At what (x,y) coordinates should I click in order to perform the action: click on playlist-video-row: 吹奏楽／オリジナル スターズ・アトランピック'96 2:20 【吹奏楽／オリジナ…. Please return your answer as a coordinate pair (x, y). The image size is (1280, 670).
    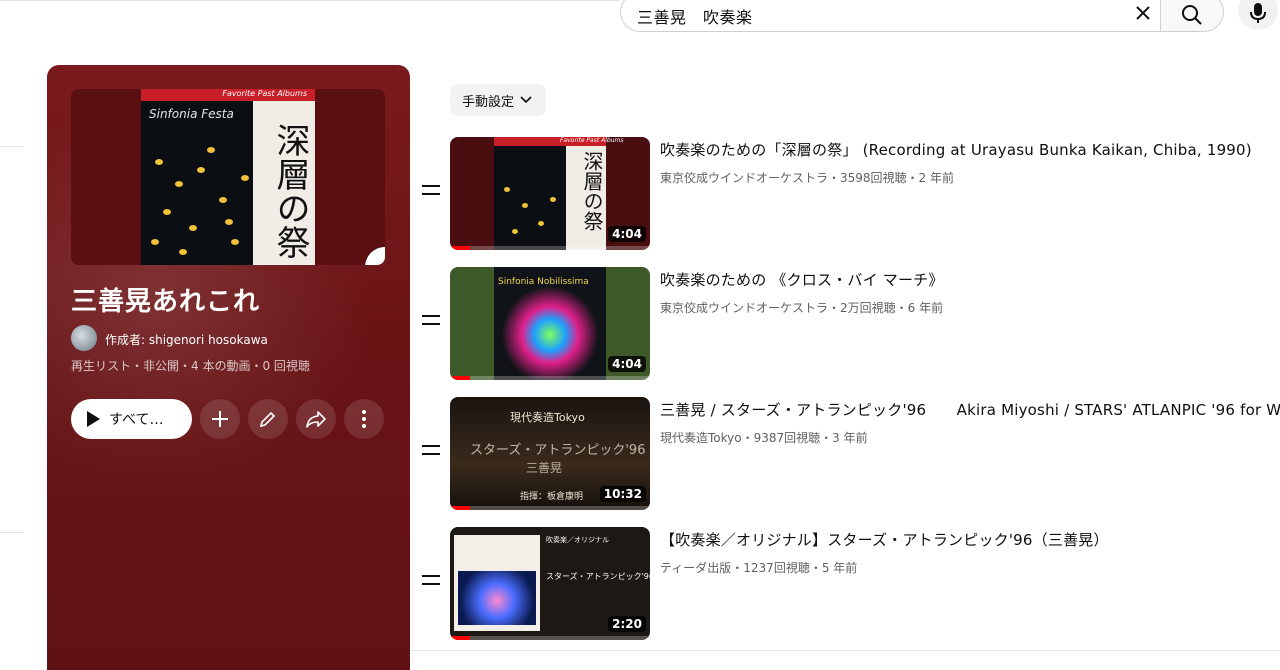
    Looking at the image, I should click on (849, 585).